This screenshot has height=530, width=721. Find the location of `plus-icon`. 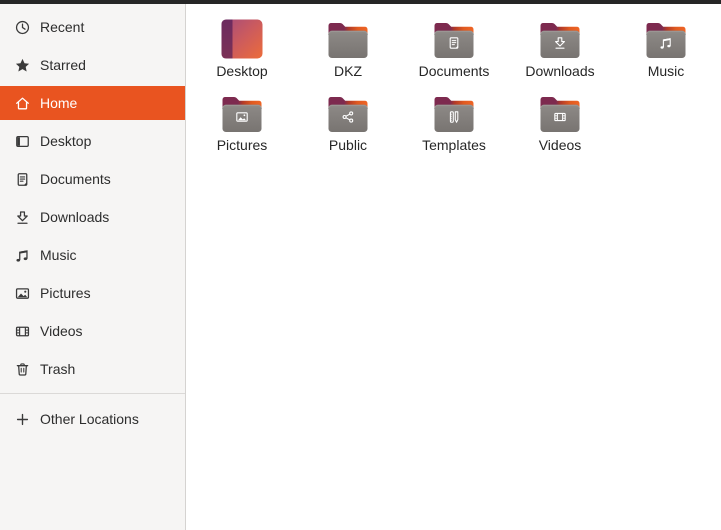

plus-icon is located at coordinates (22, 419).